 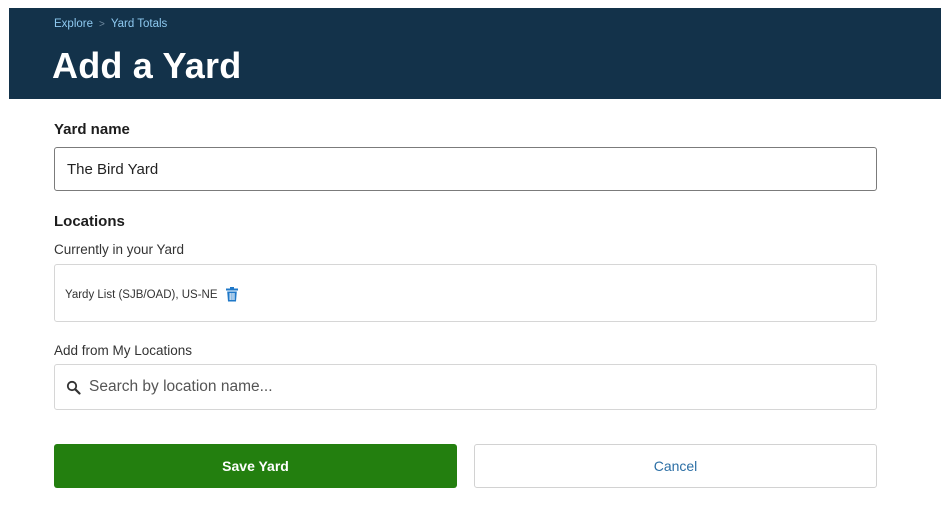 What do you see at coordinates (92, 129) in the screenshot?
I see `yard-name-label: Yard name` at bounding box center [92, 129].